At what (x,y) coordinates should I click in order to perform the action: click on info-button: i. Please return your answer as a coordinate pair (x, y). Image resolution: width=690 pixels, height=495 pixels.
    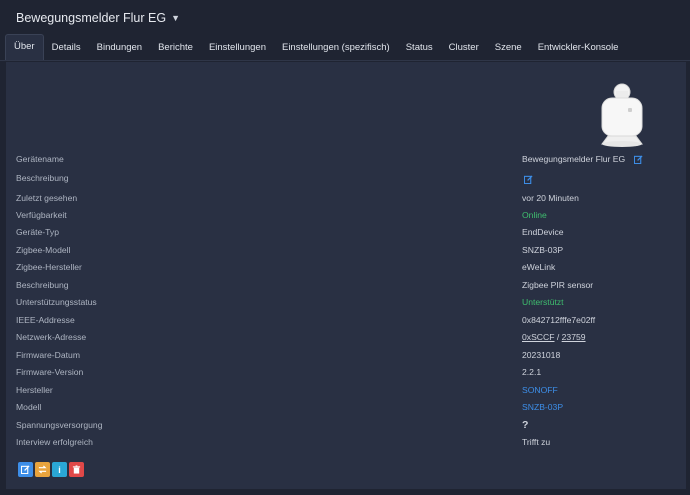
    Looking at the image, I should click on (59, 469).